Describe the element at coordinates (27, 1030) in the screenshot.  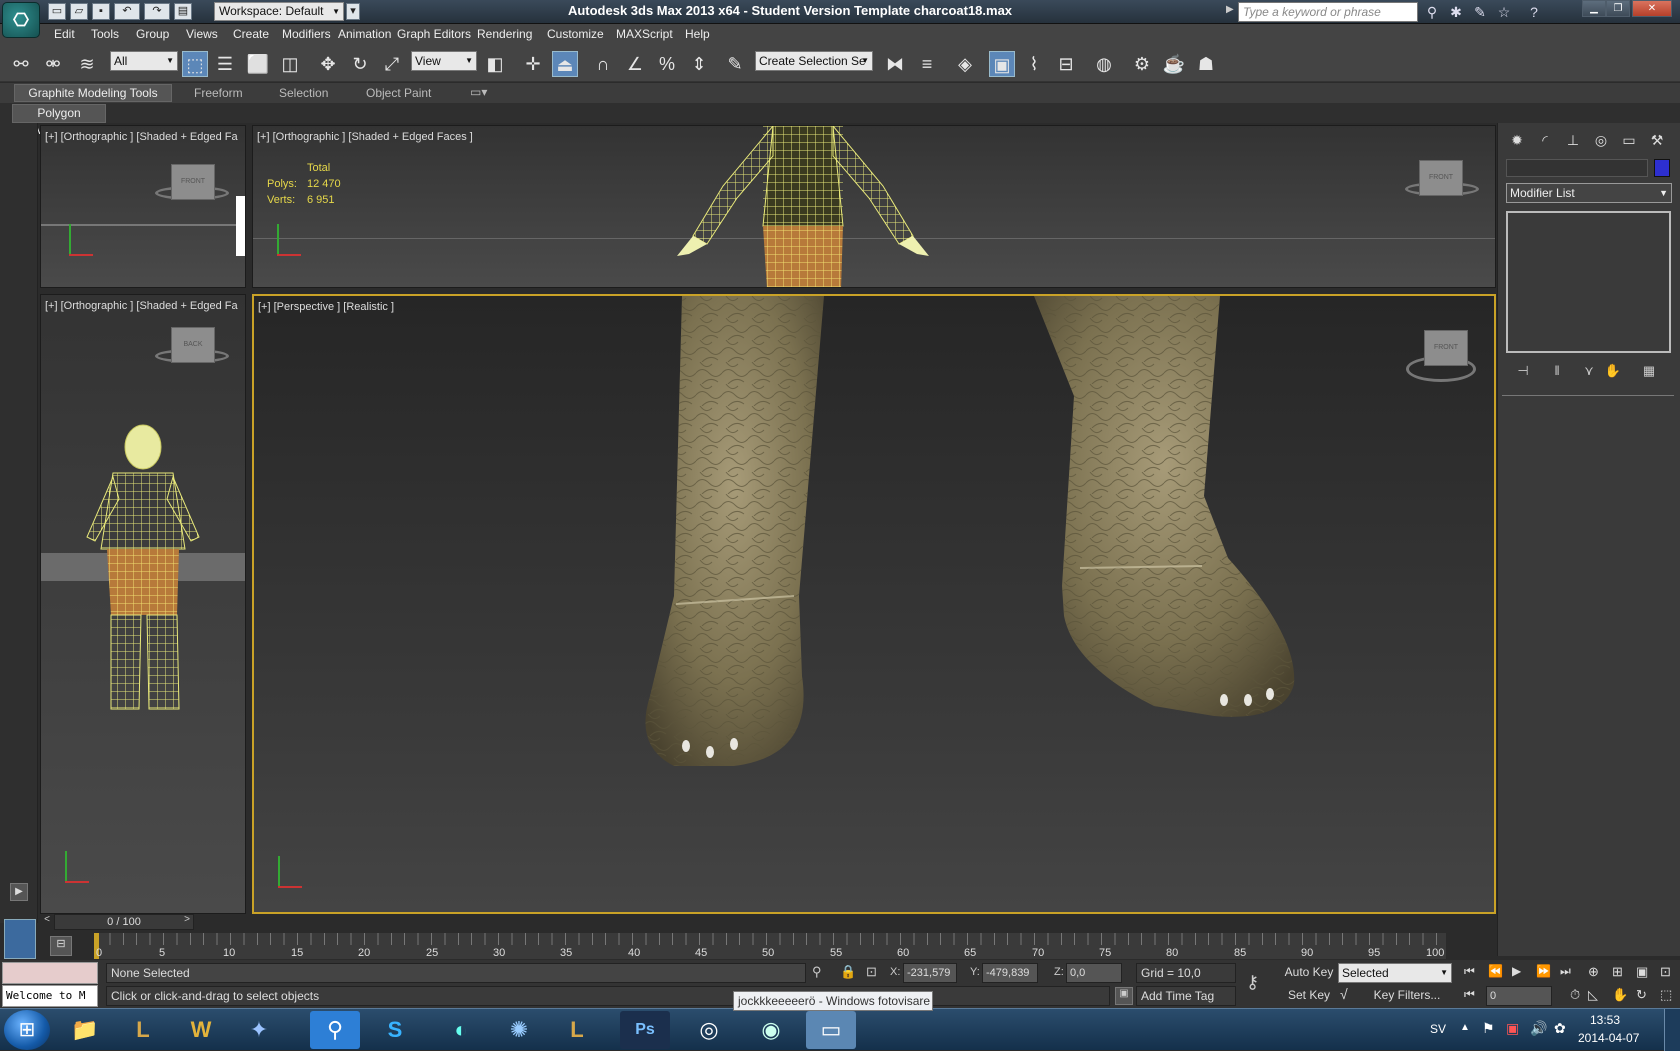
I see `start-button: ⊞` at that location.